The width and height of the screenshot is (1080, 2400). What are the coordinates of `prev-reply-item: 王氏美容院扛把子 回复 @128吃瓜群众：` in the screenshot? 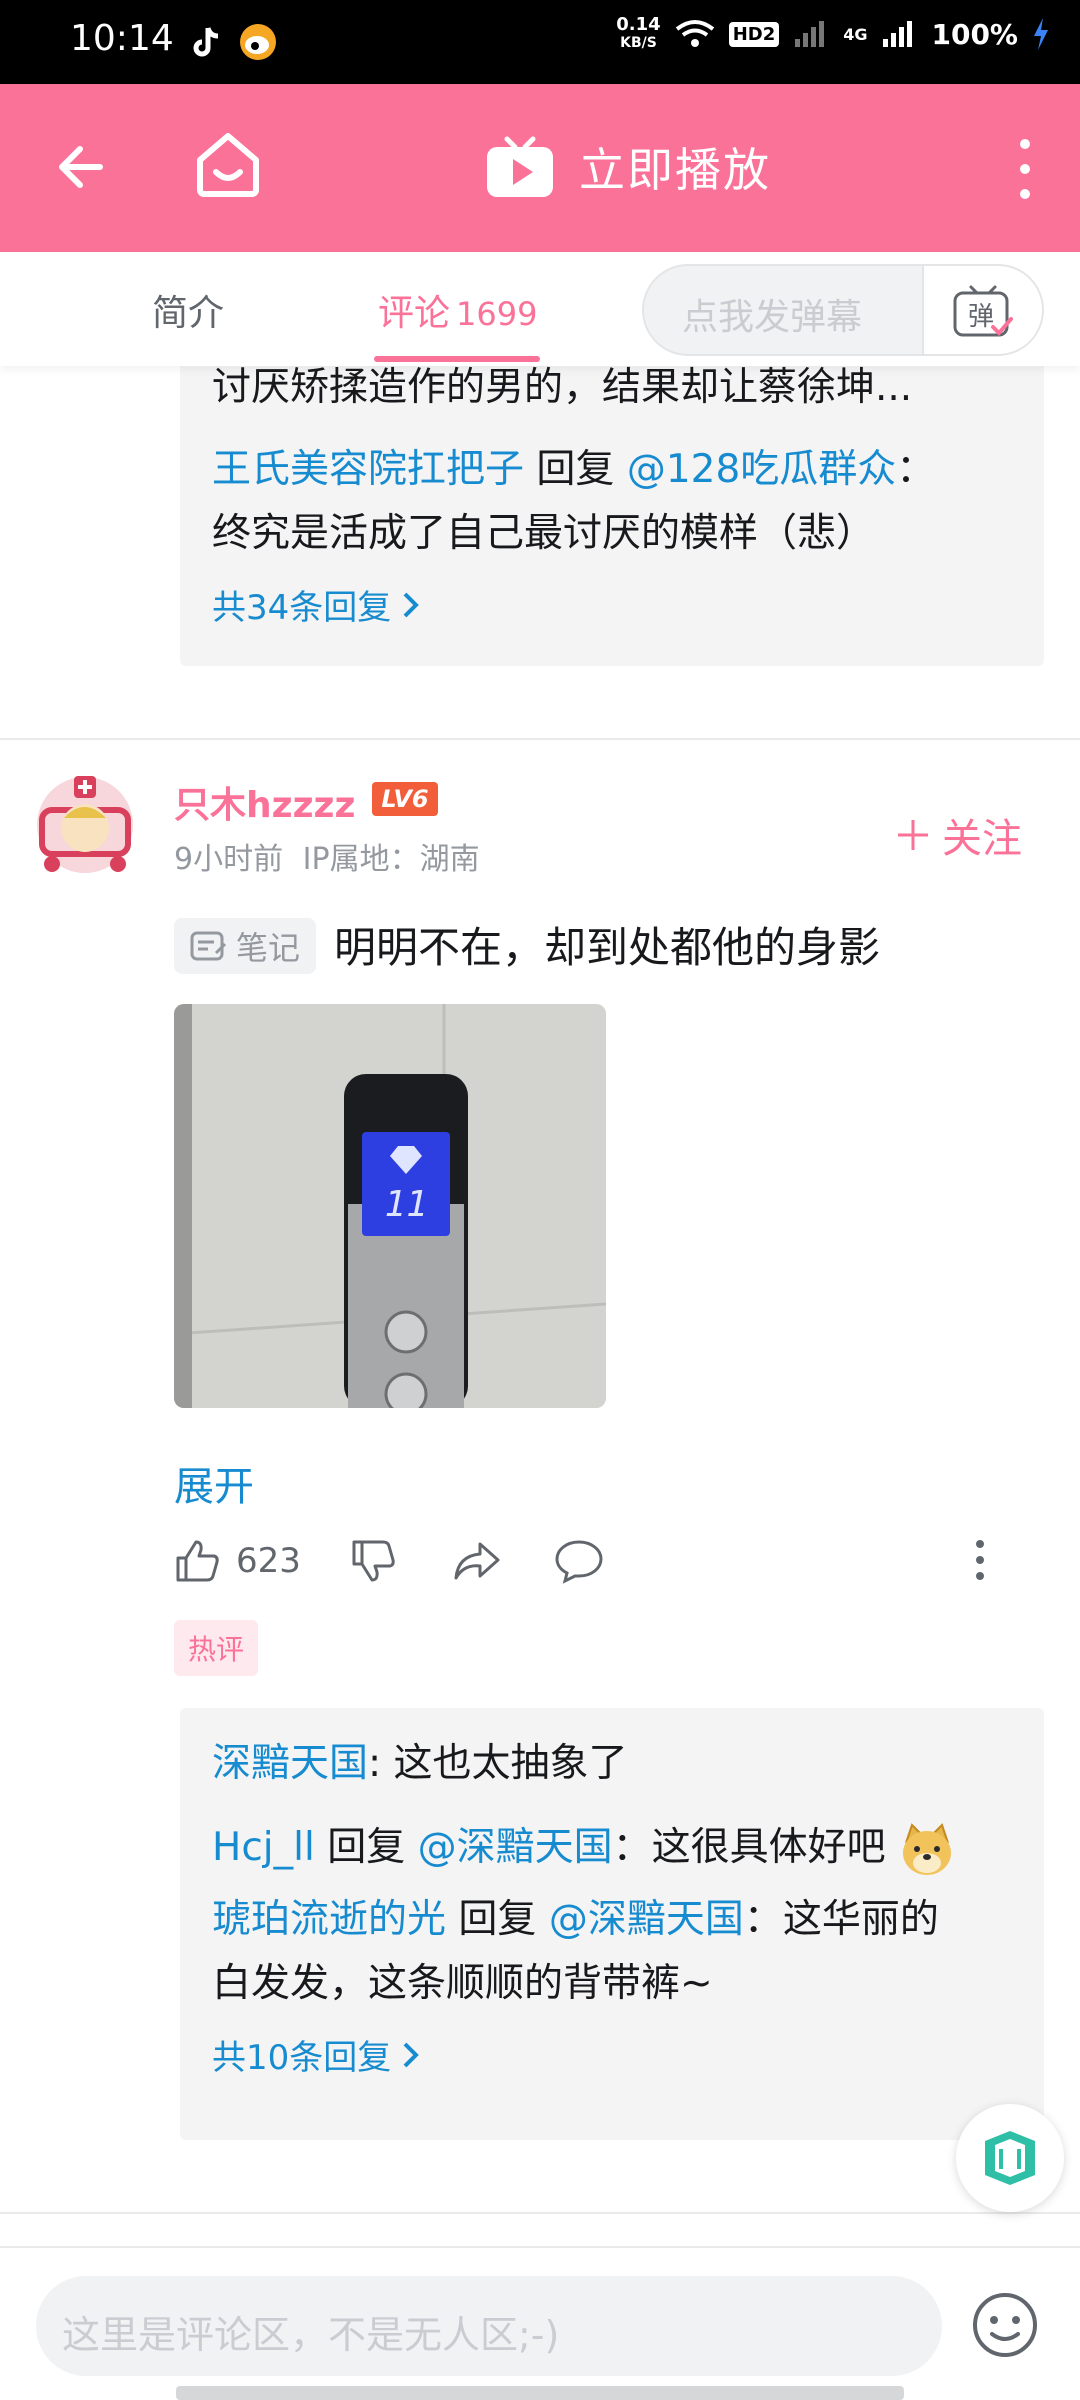 It's located at (612, 470).